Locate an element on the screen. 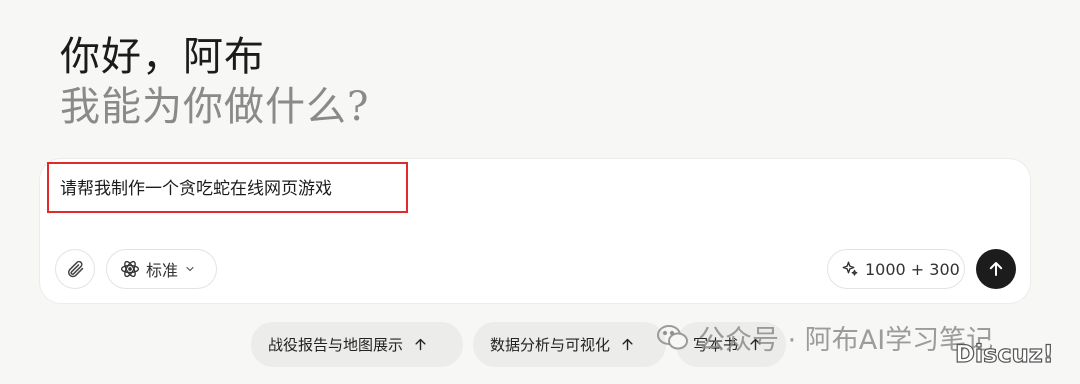  attach-button is located at coordinates (75, 269).